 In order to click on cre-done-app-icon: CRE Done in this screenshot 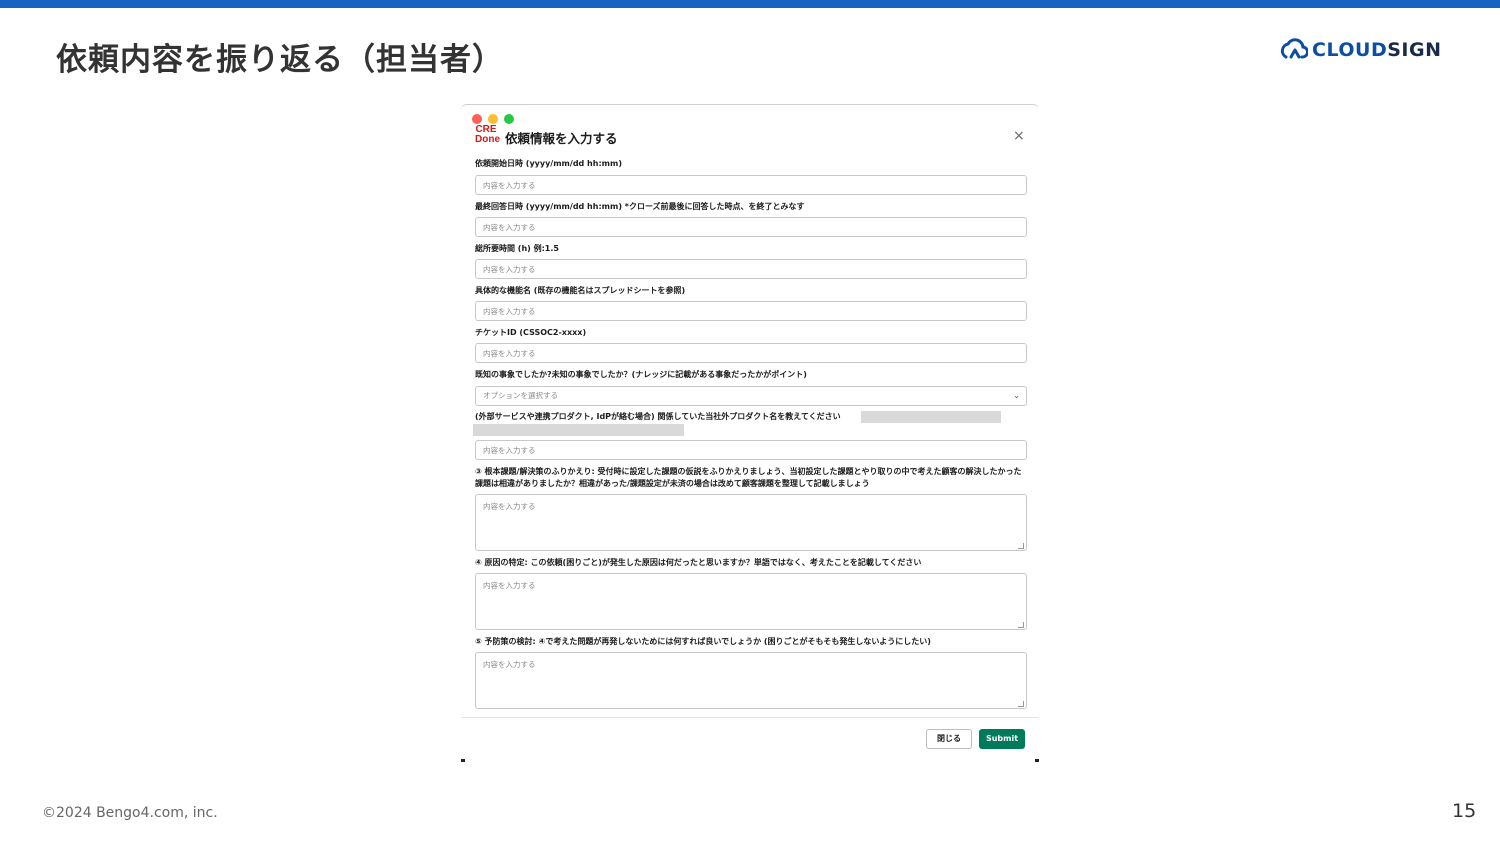, I will do `click(487, 134)`.